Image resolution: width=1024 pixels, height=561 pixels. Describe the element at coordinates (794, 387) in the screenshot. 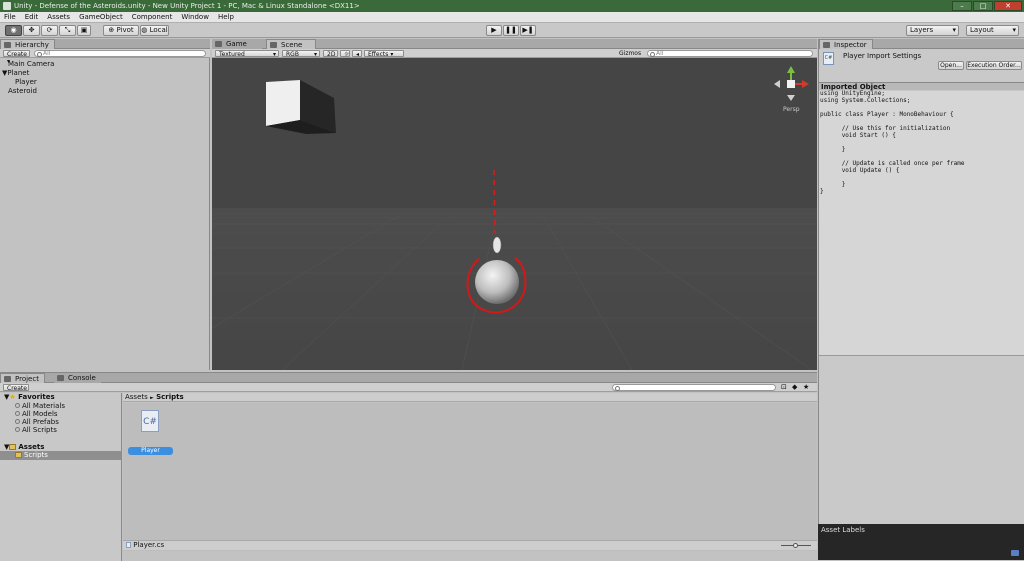

I see `filter-label-icon: ◆` at that location.